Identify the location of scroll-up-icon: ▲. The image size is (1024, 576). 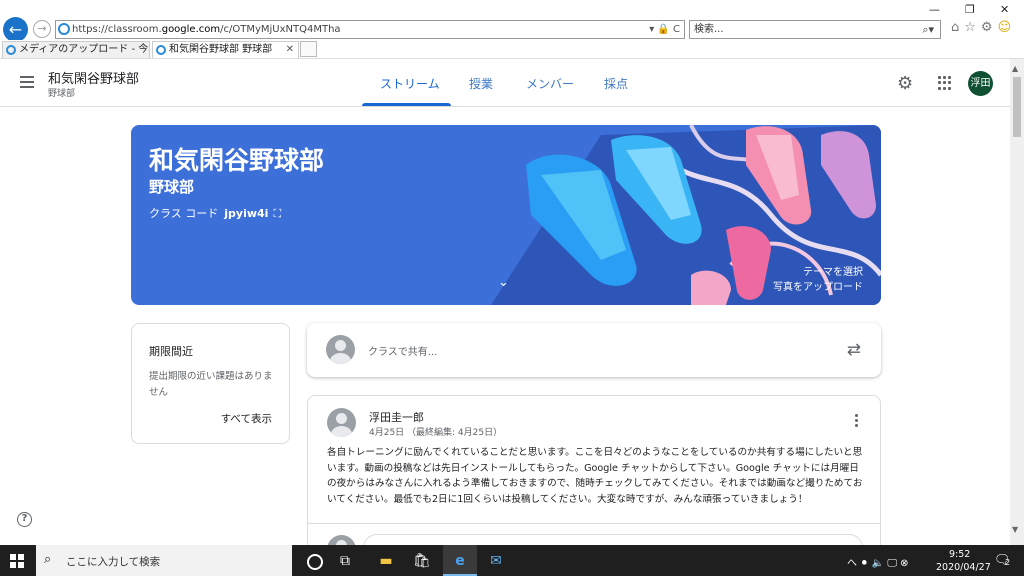
(1015, 68).